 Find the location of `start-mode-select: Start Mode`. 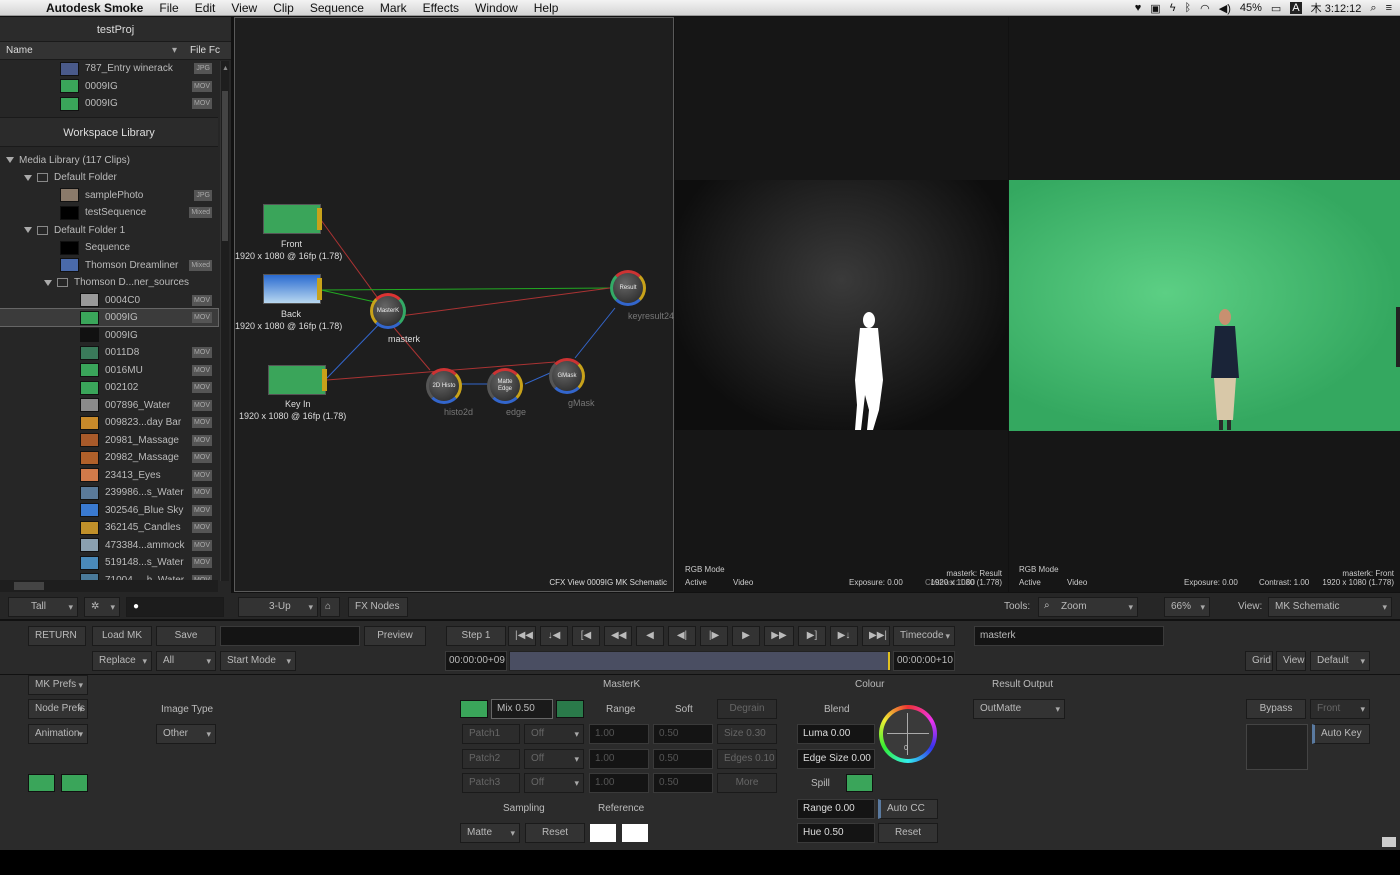

start-mode-select: Start Mode is located at coordinates (258, 661).